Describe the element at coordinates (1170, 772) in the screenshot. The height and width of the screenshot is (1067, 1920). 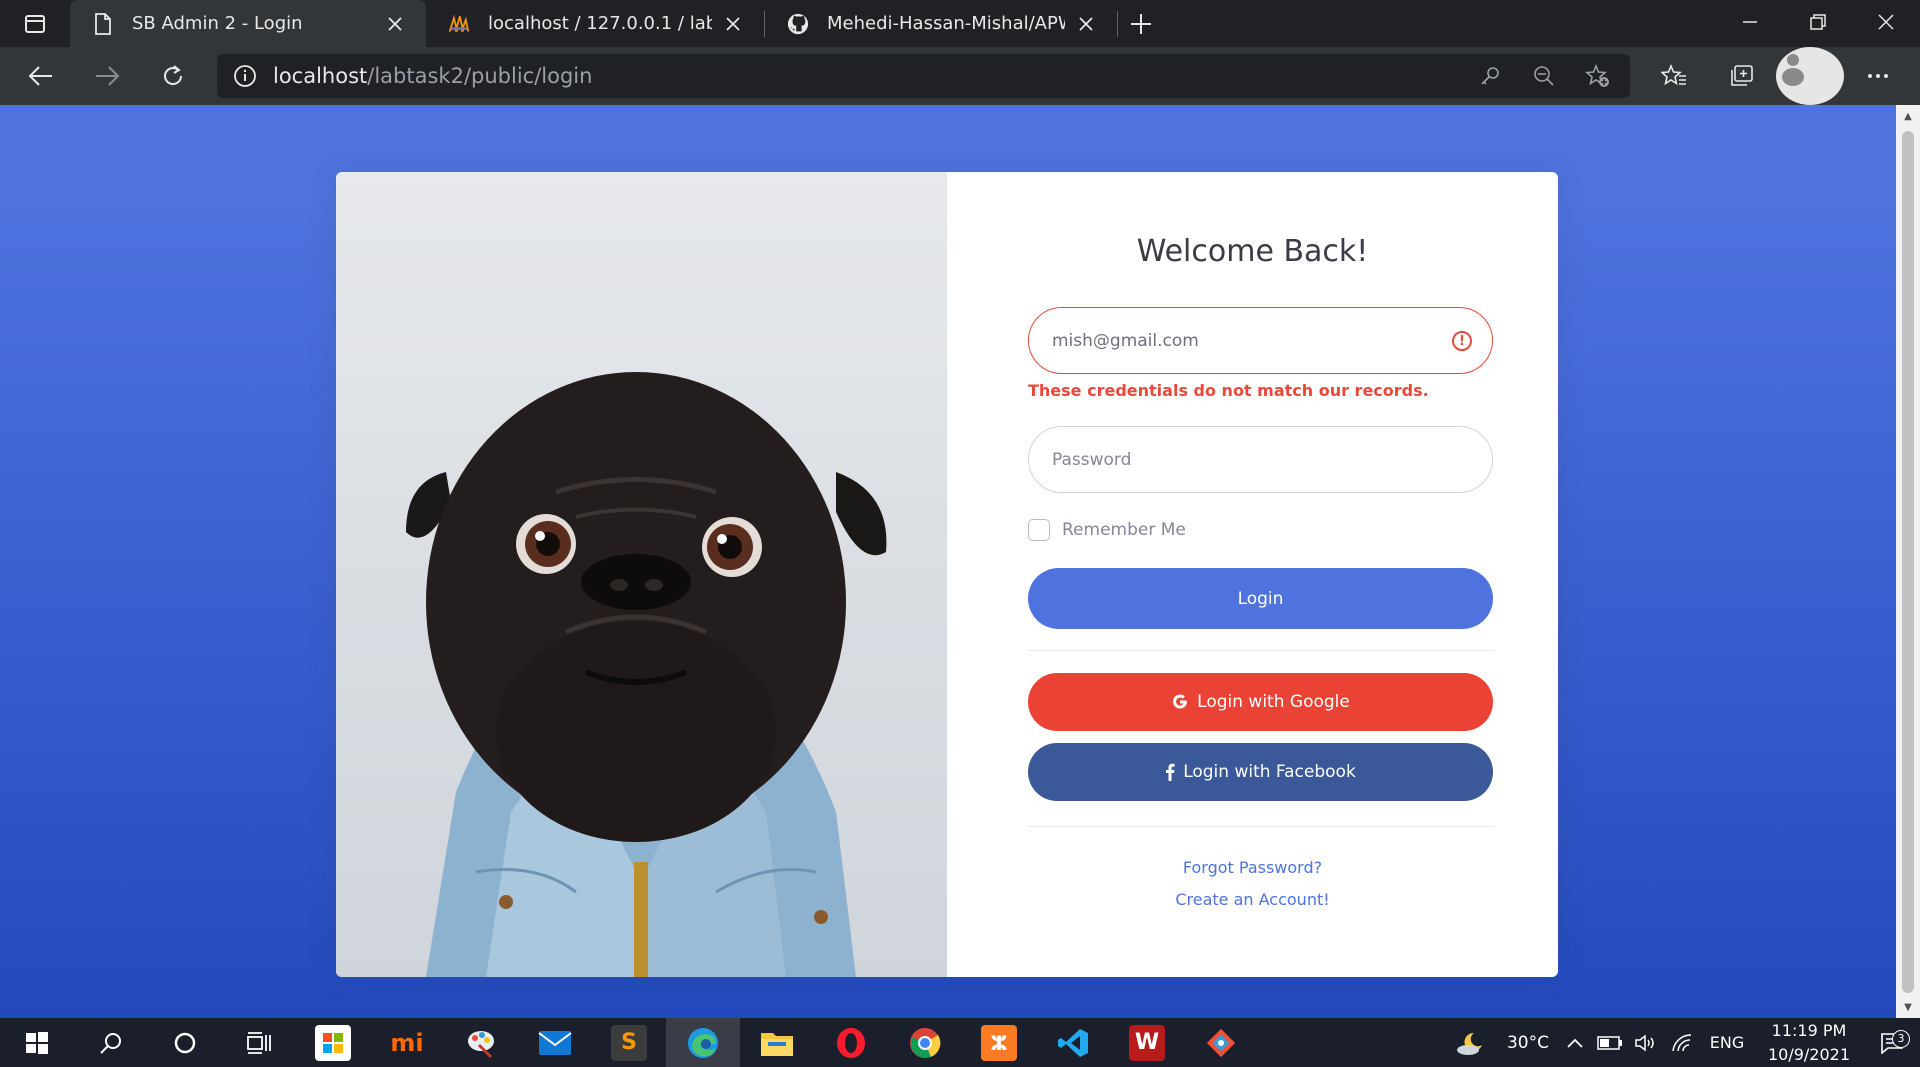
I see `facebook-icon` at that location.